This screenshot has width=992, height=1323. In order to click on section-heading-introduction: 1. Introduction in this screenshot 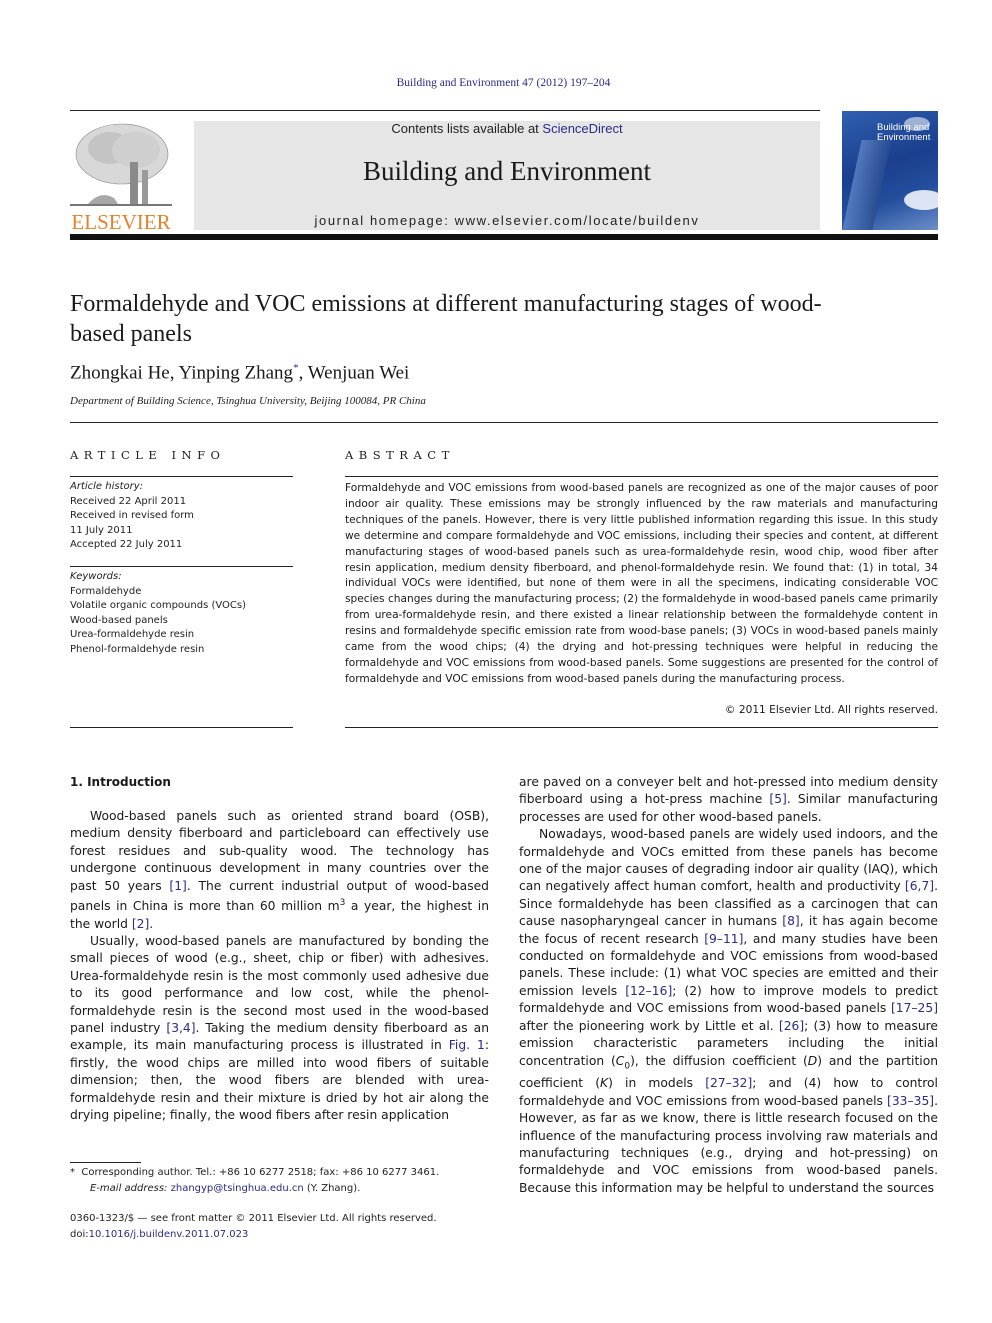, I will do `click(120, 782)`.